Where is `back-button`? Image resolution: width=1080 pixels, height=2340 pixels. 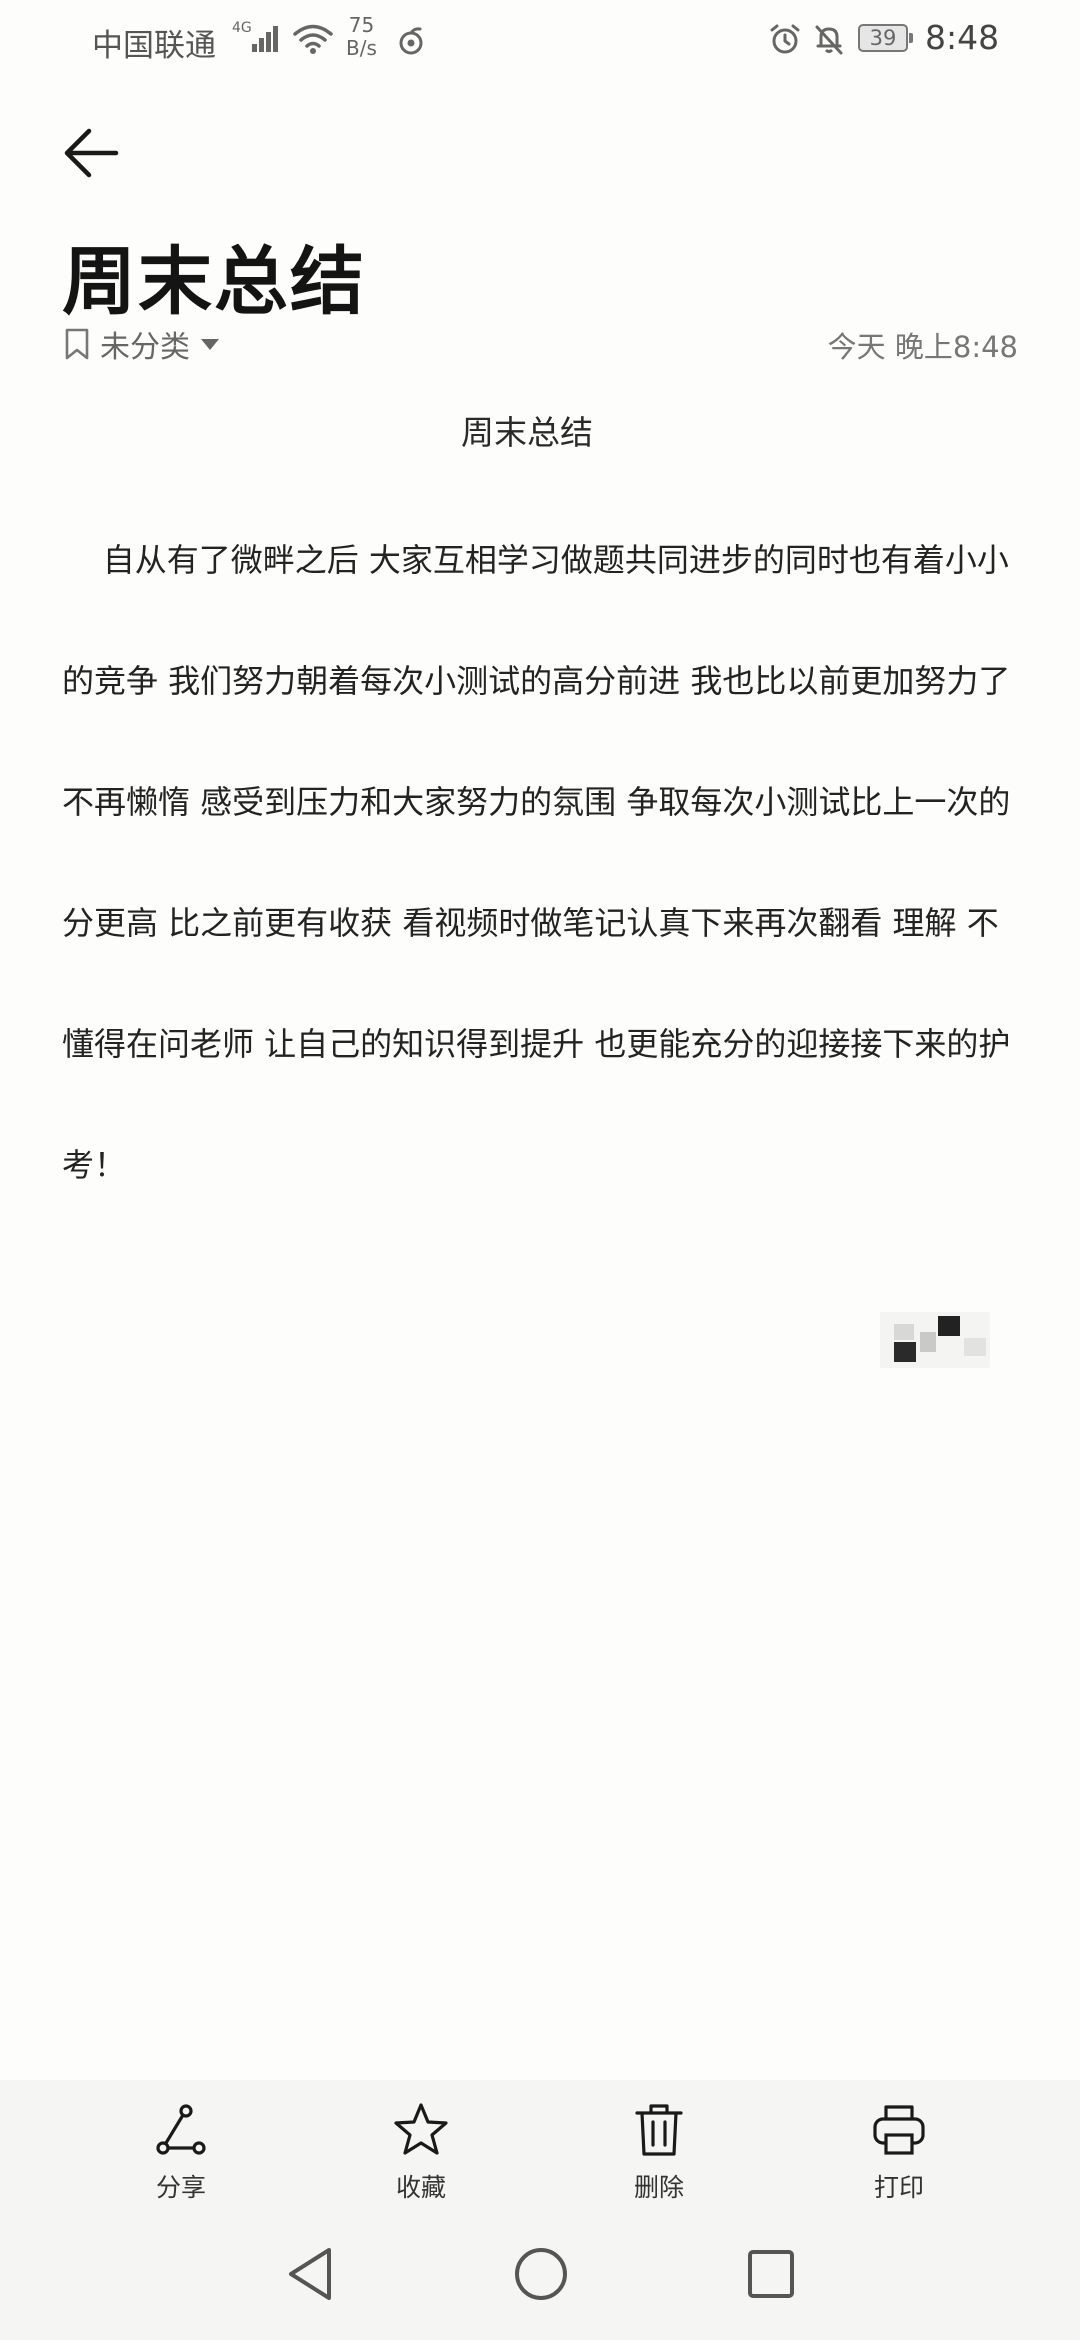 back-button is located at coordinates (91, 153).